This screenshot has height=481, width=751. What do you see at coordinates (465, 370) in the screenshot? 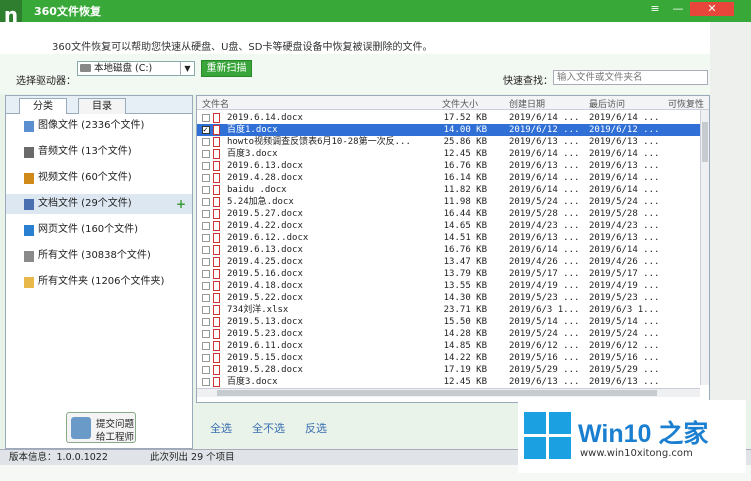
I see `file-size: 17.19 KB` at bounding box center [465, 370].